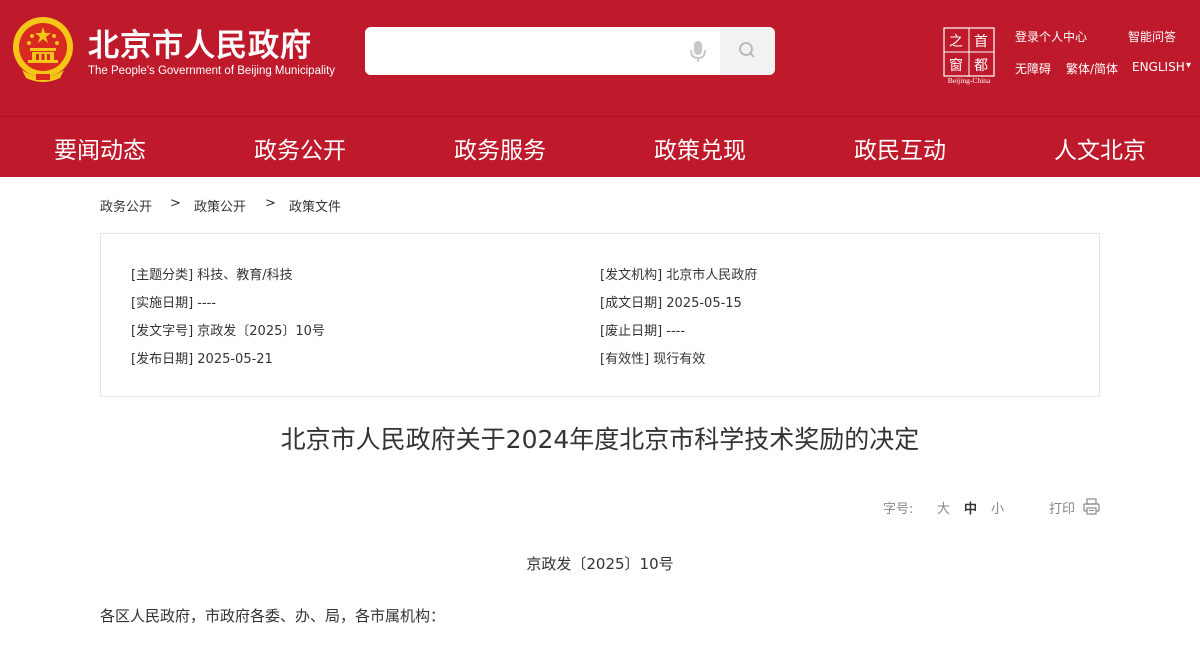 The width and height of the screenshot is (1200, 647). Describe the element at coordinates (643, 331) in the screenshot. I see `info-abolish-date: [废止日期] ----` at that location.